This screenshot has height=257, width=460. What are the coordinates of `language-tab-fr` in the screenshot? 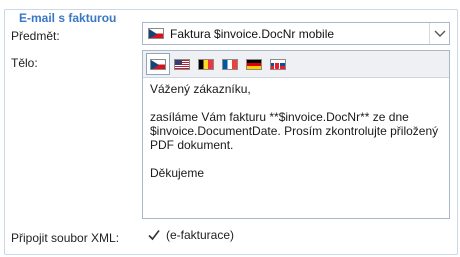 It's located at (230, 64).